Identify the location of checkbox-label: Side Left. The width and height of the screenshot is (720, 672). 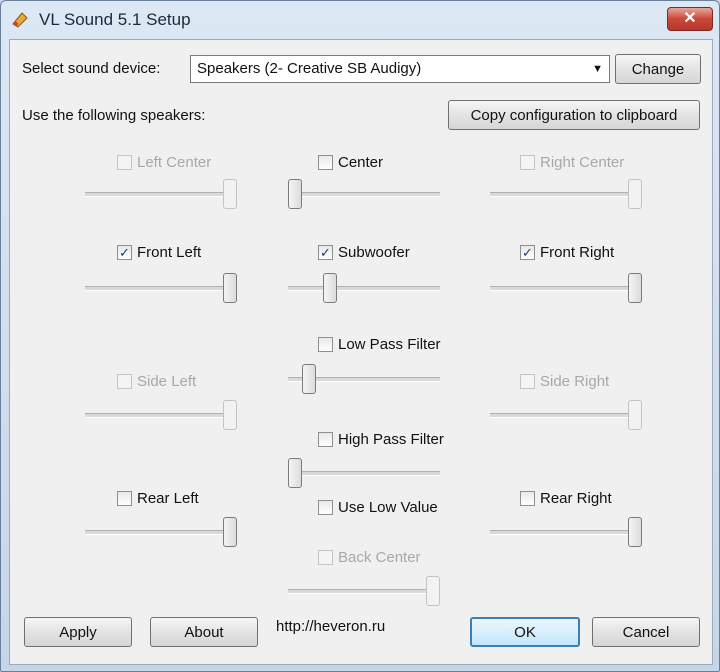
(167, 381).